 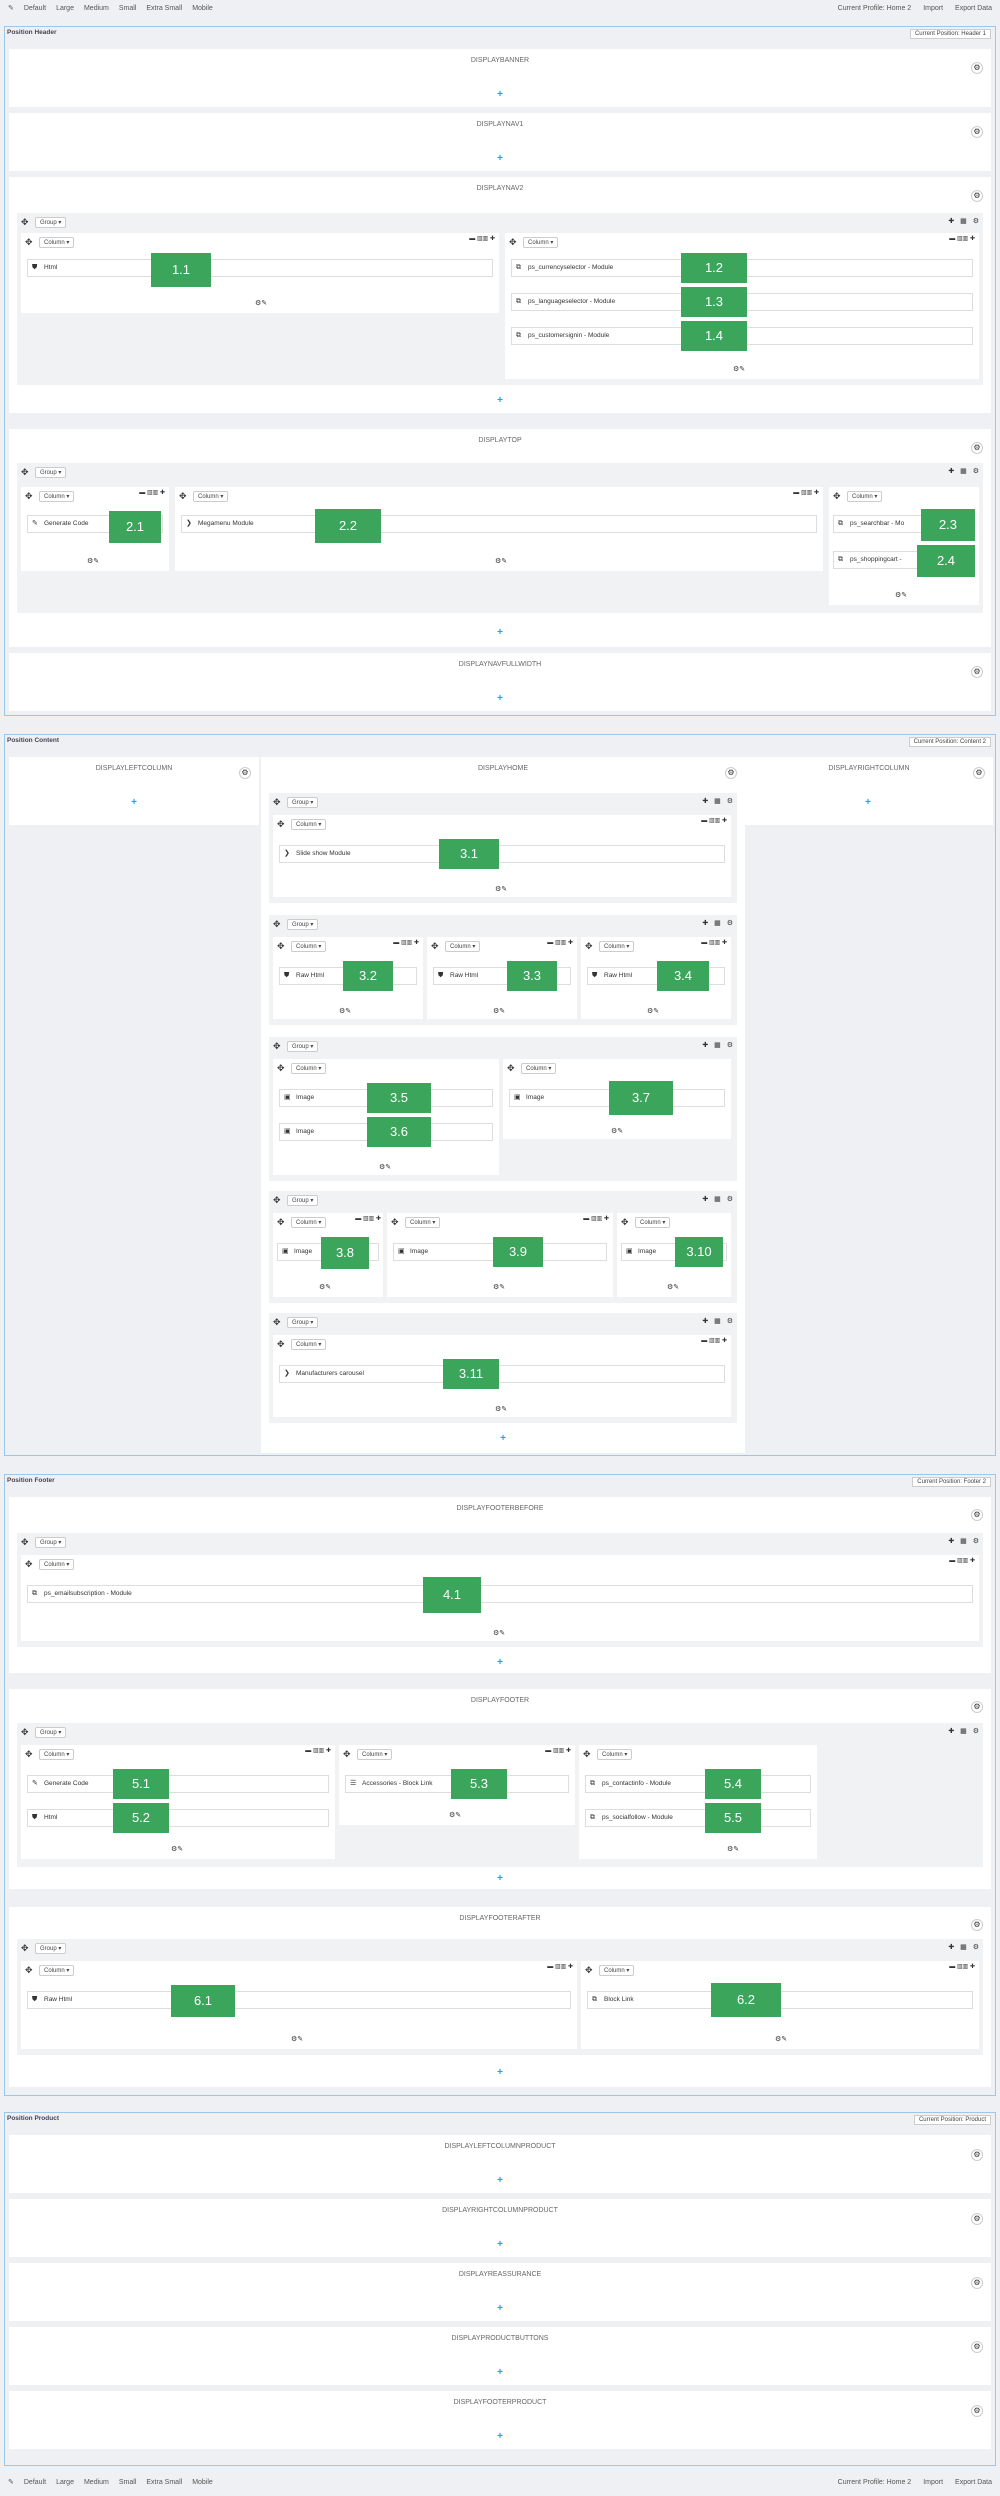 What do you see at coordinates (35, 8) in the screenshot?
I see `size-default: Default` at bounding box center [35, 8].